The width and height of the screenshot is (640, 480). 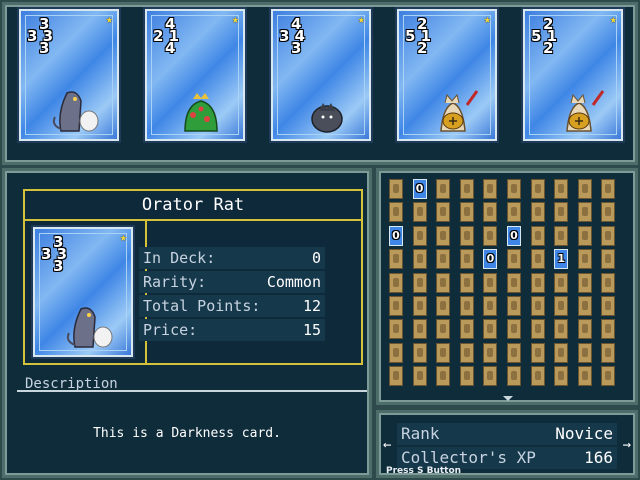 What do you see at coordinates (296, 48) in the screenshot?
I see `card-stat-bottom: 3` at bounding box center [296, 48].